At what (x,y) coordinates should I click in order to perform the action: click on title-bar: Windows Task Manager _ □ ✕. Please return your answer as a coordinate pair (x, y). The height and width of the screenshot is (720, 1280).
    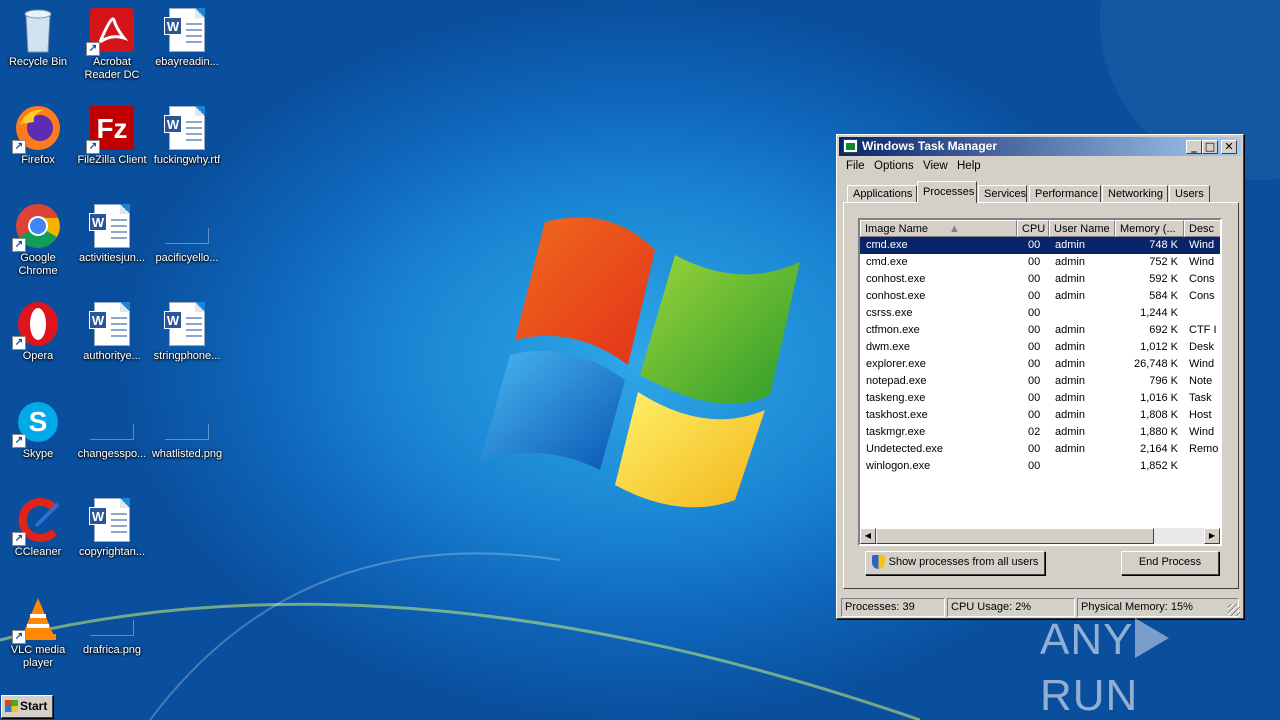
    Looking at the image, I should click on (1040, 146).